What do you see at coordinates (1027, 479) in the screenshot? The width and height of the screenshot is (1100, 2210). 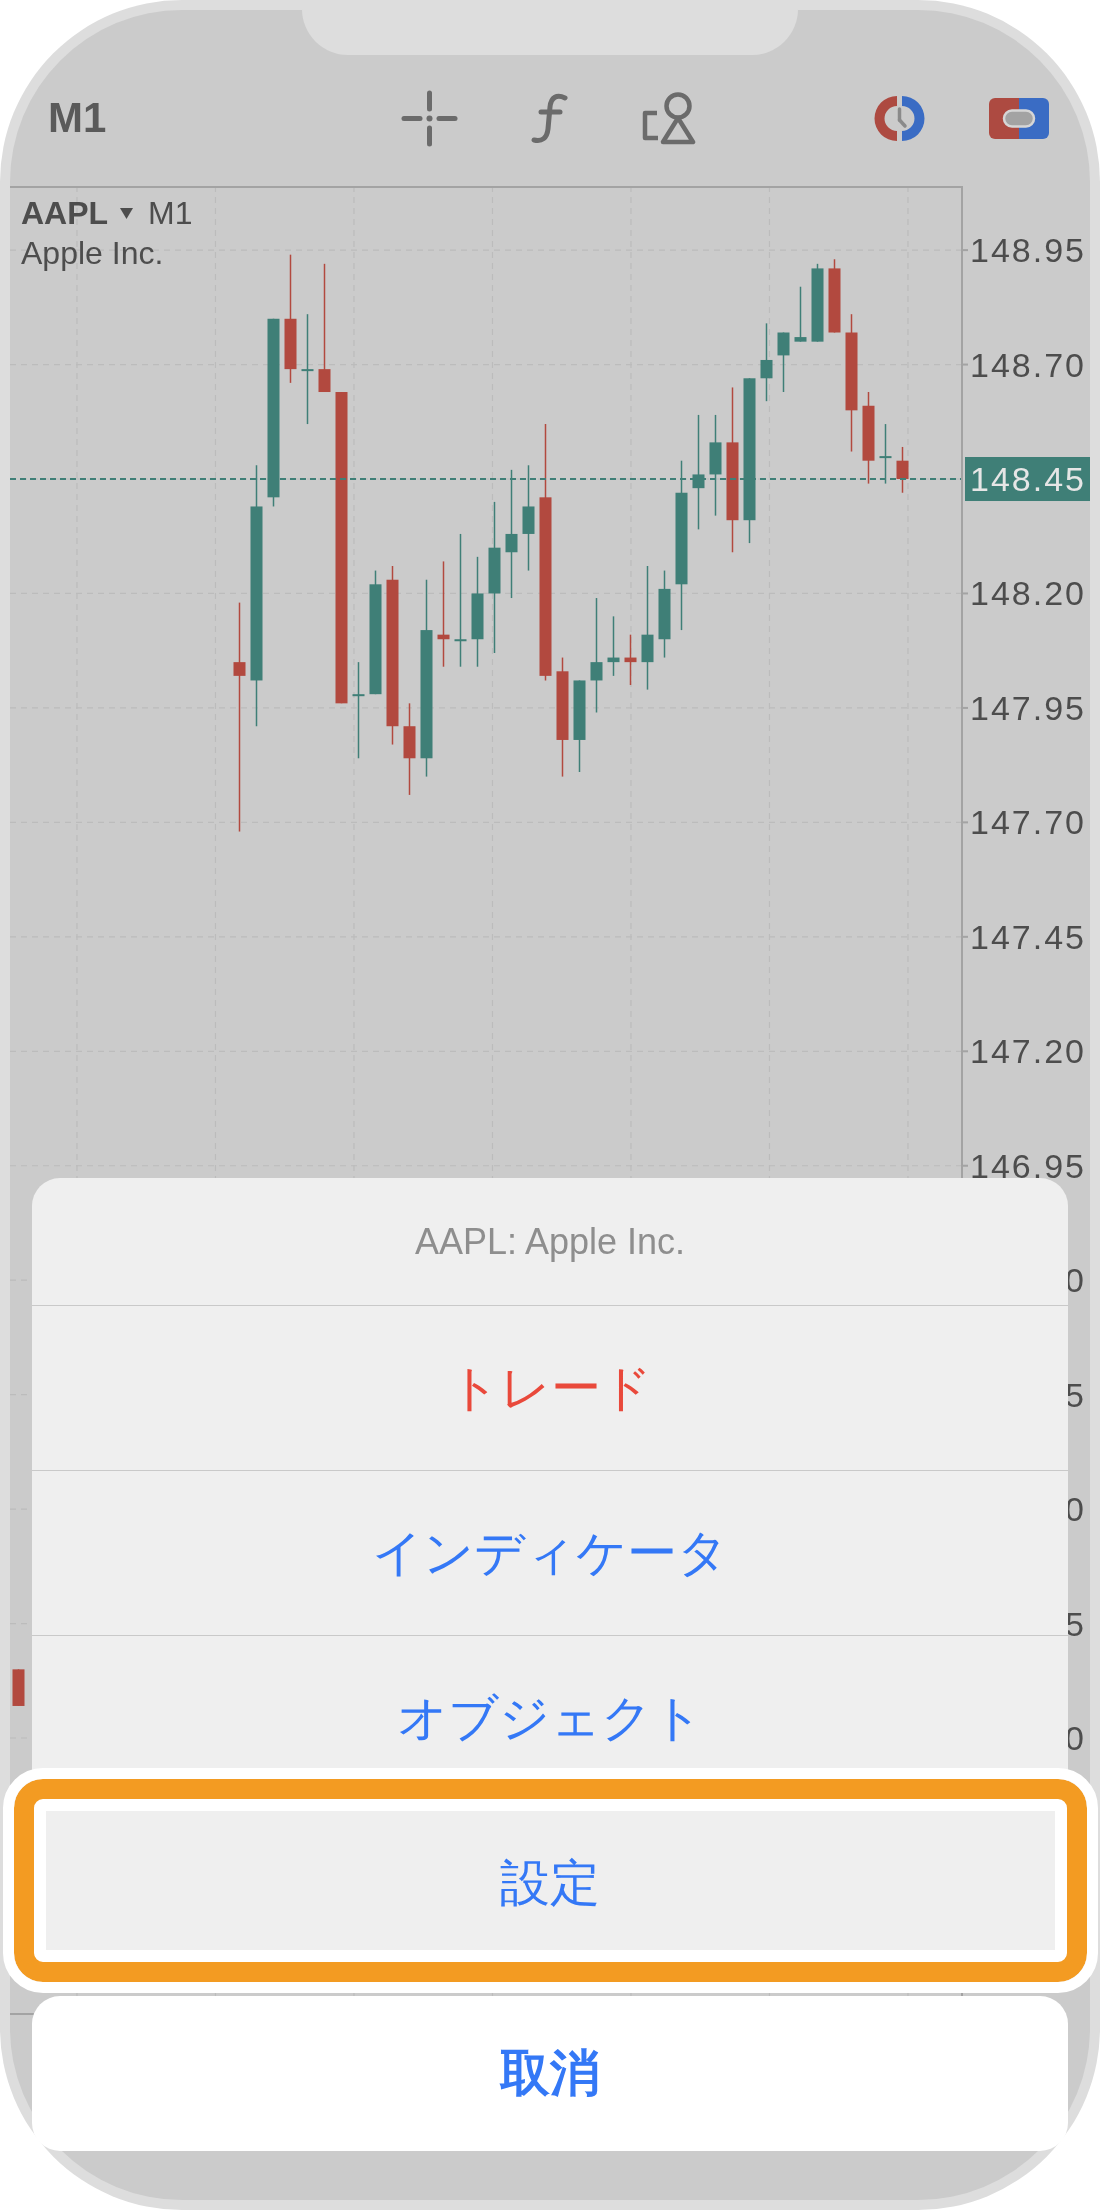 I see `current-price-tag: 148.45` at bounding box center [1027, 479].